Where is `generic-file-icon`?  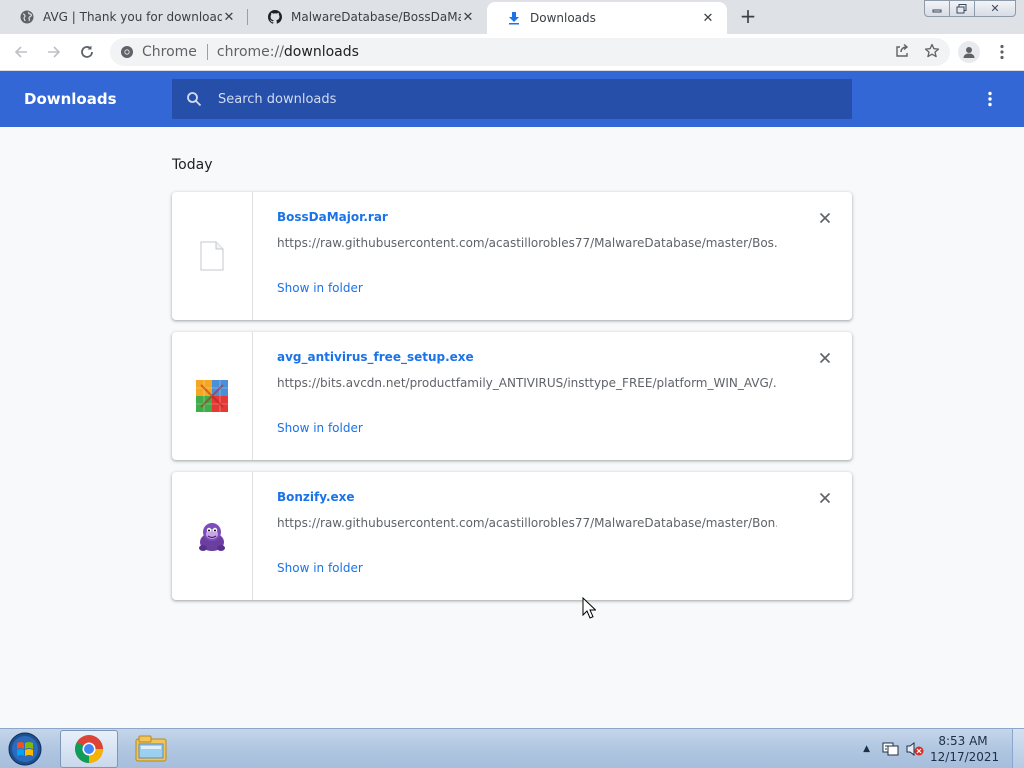 generic-file-icon is located at coordinates (212, 256).